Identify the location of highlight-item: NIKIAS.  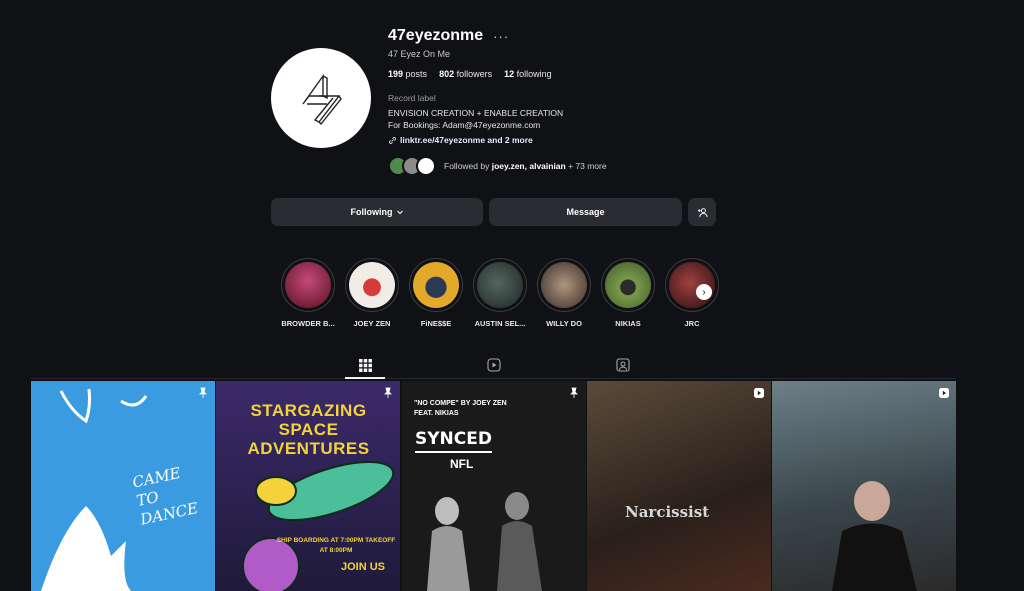
(628, 293).